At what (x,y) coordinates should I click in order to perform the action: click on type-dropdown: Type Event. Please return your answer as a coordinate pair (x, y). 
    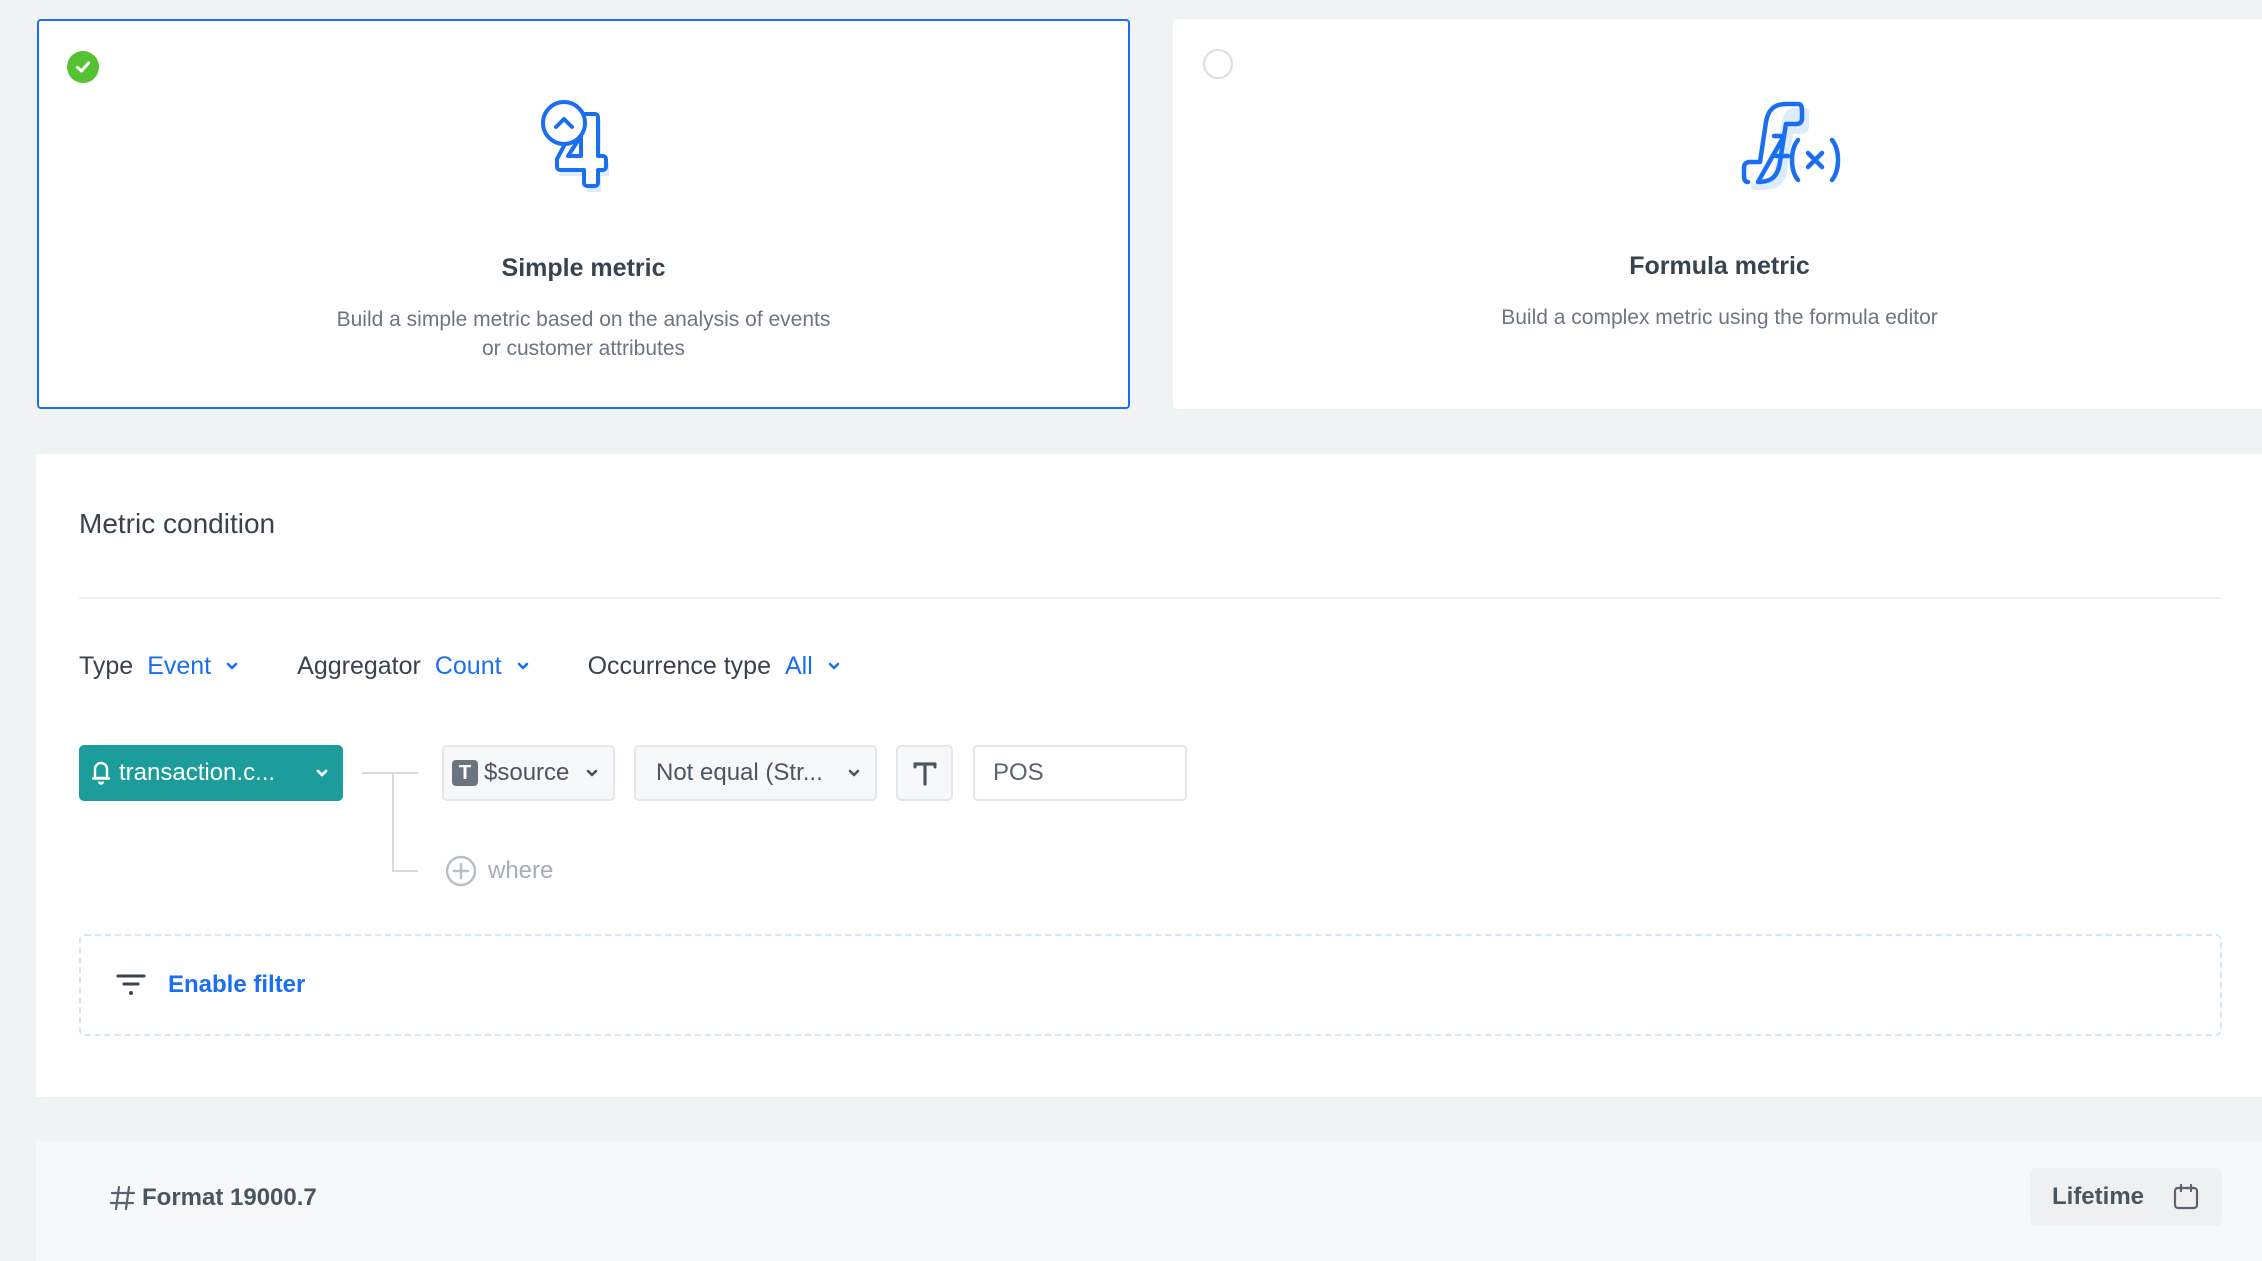
    Looking at the image, I should click on (159, 666).